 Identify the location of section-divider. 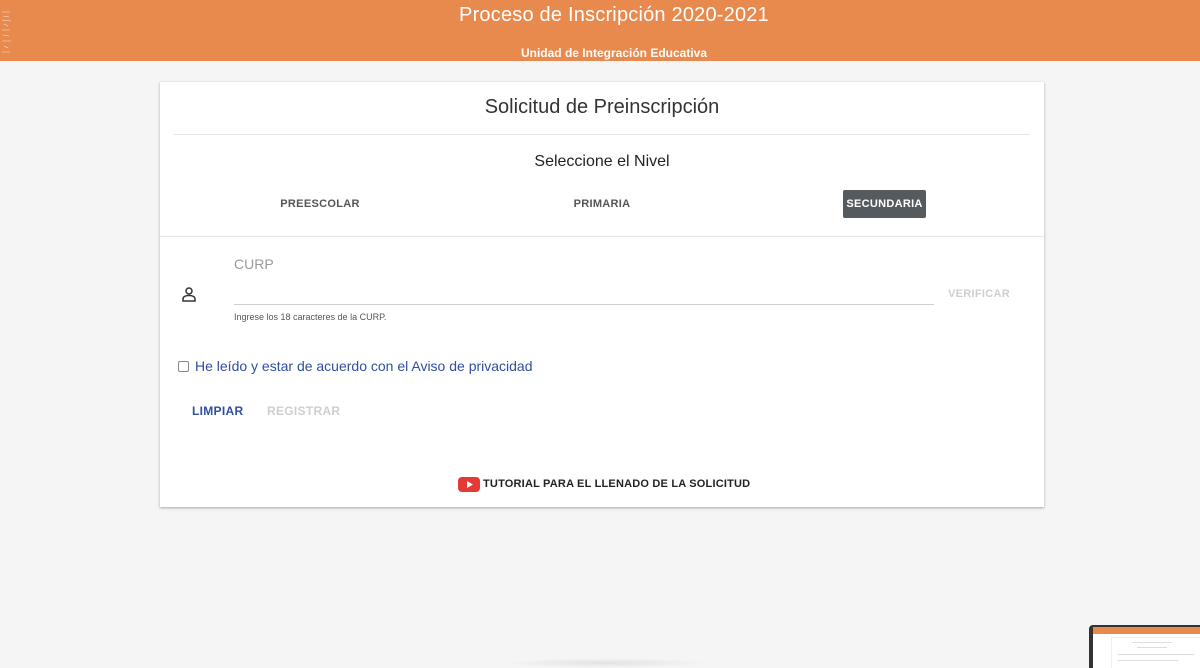
(602, 236).